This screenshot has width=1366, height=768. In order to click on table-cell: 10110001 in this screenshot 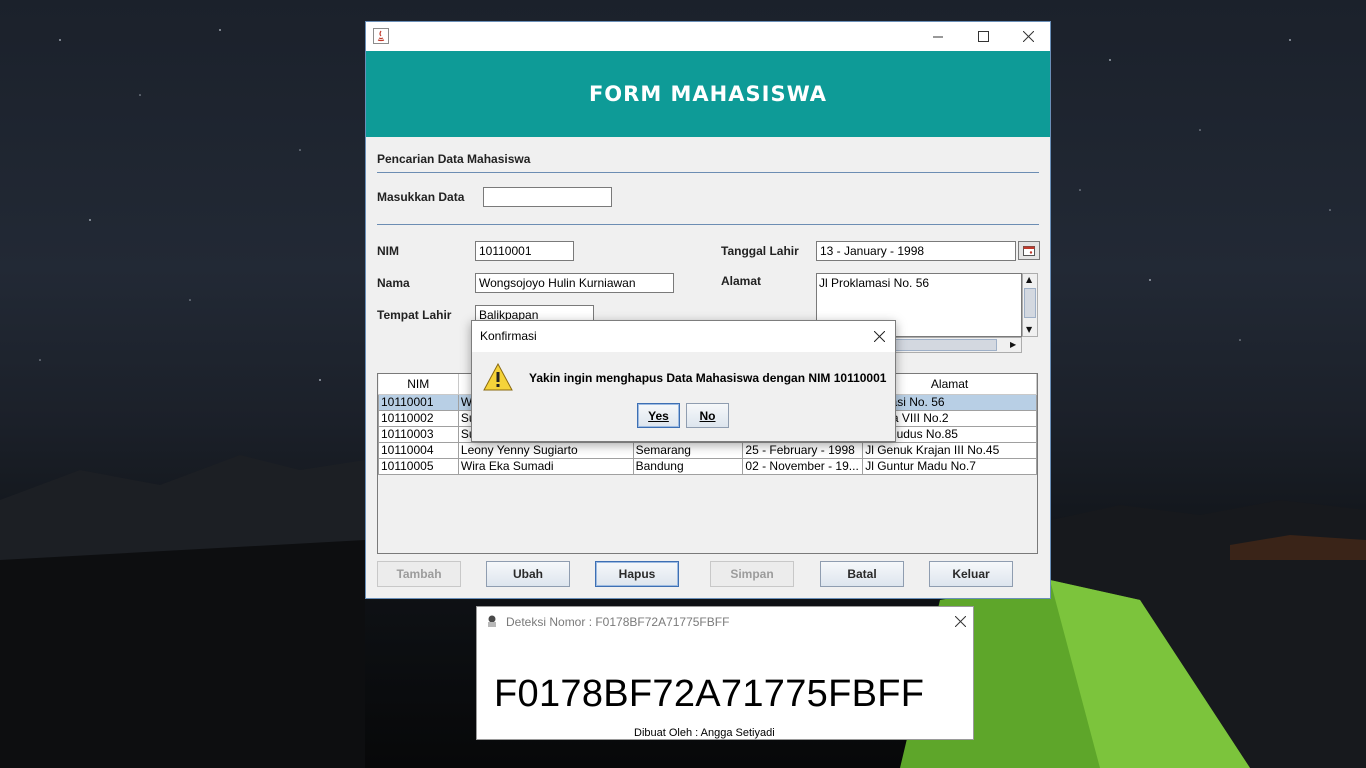, I will do `click(418, 402)`.